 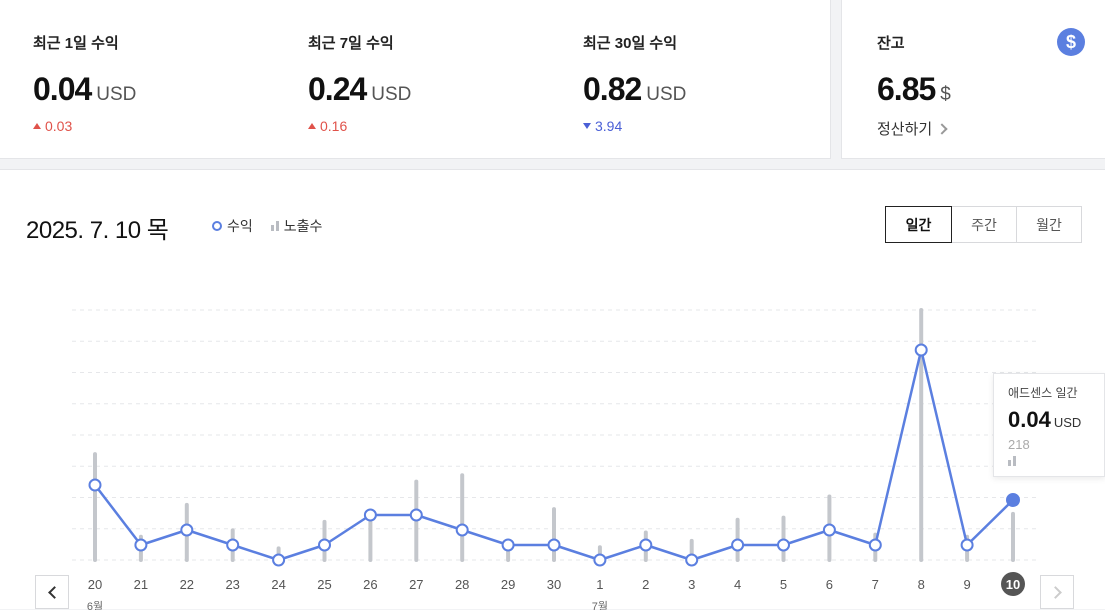 I want to click on stat-delta: 0.16, so click(x=359, y=126).